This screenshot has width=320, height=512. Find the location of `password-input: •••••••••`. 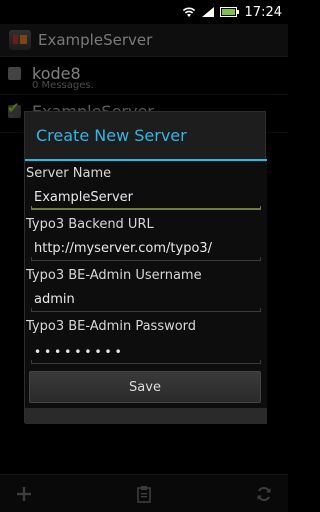

password-input: ••••••••• is located at coordinates (79, 352).